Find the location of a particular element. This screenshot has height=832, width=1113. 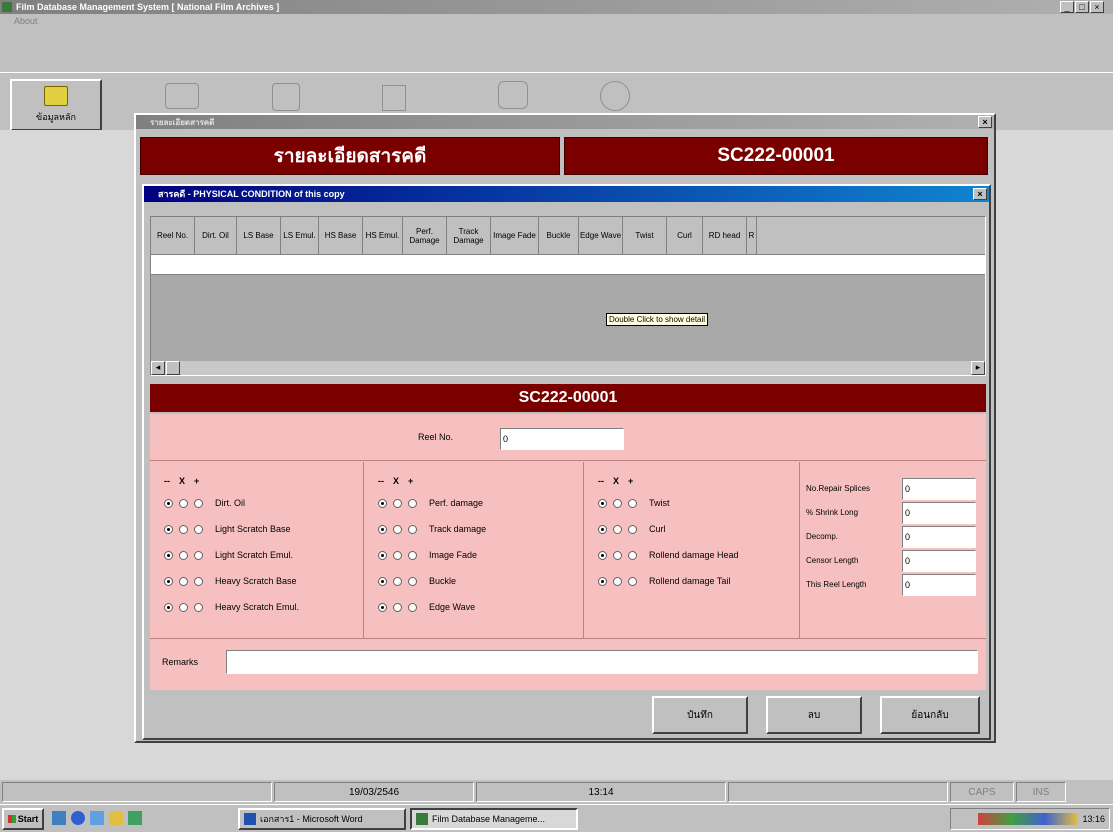

scroll-right-button: ▸ is located at coordinates (978, 368).